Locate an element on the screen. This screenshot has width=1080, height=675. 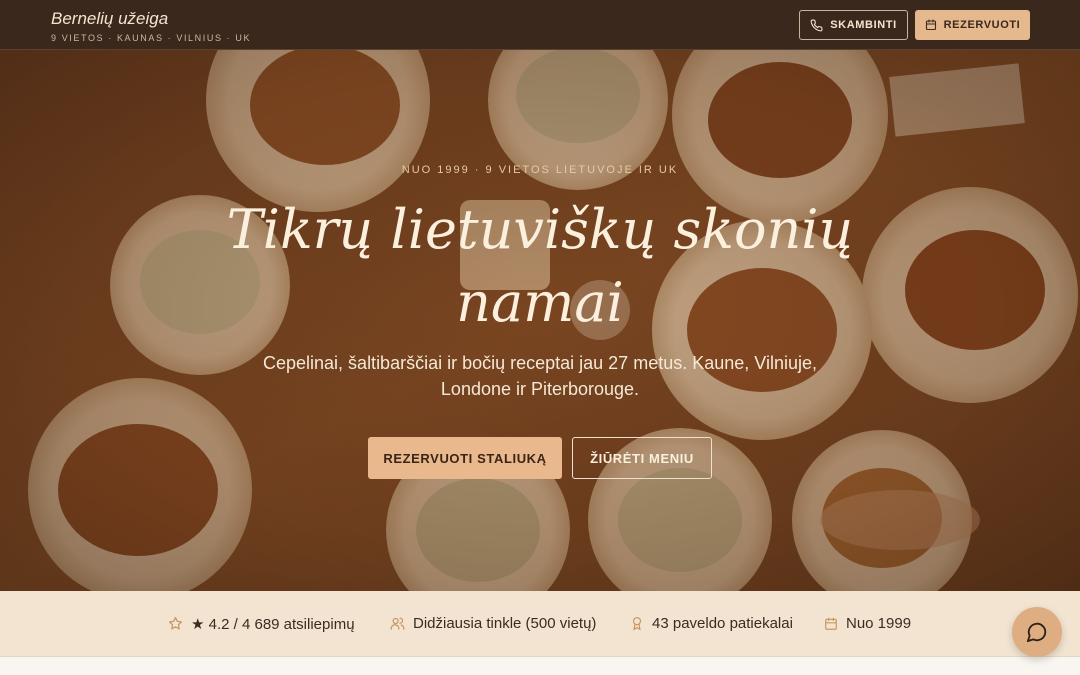
reserve-button: REZERVUOTI is located at coordinates (972, 25).